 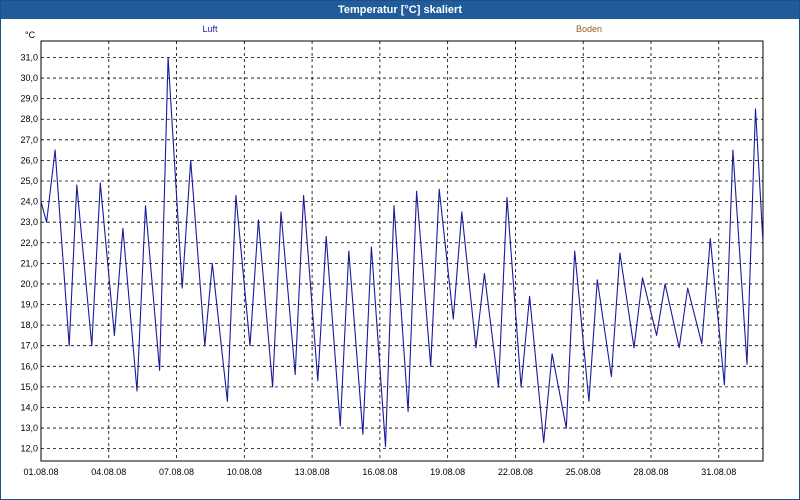 I want to click on y-tick-label: 20,0, so click(x=29, y=284).